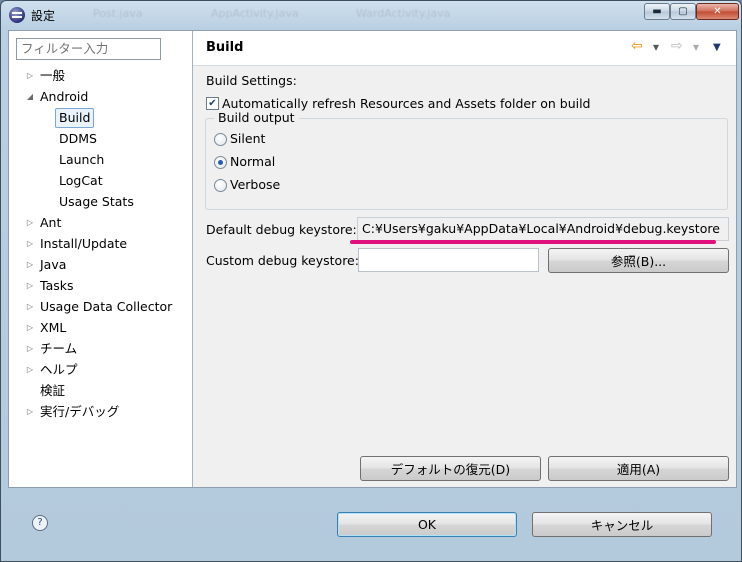 This screenshot has height=562, width=742. What do you see at coordinates (106, 306) in the screenshot?
I see `tree-item-label: Usage Data Collector` at bounding box center [106, 306].